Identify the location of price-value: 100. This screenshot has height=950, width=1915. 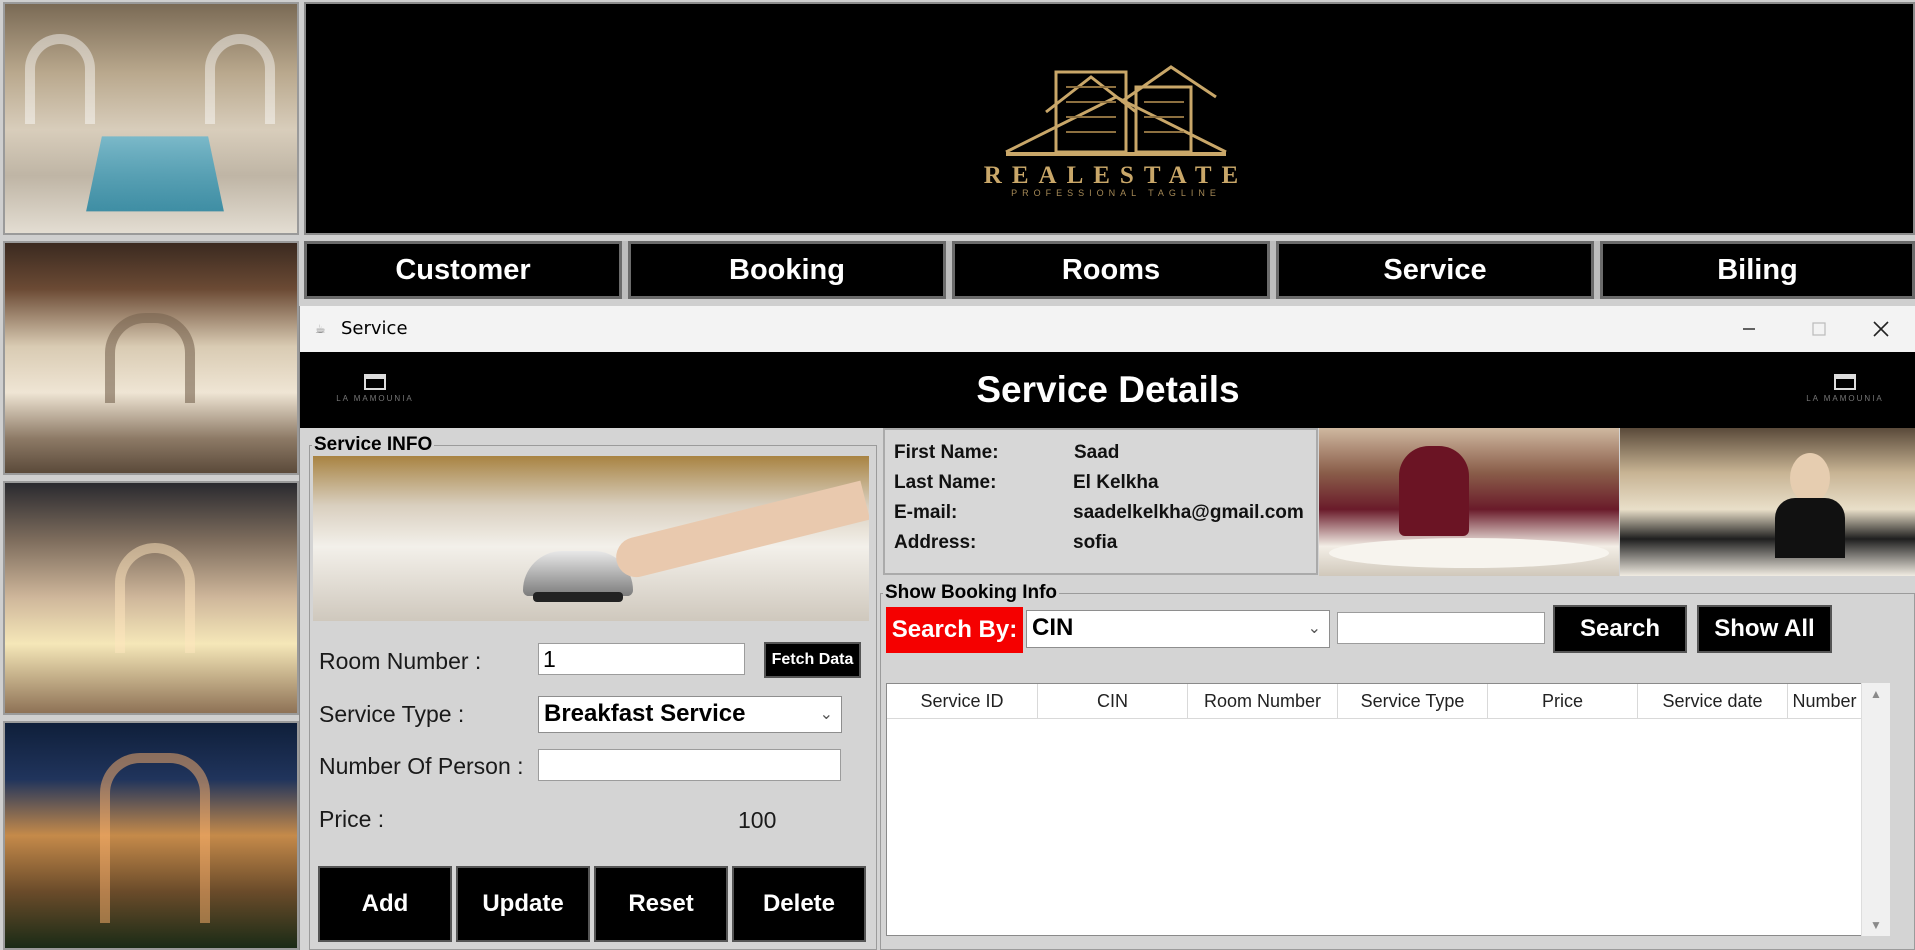
(757, 820).